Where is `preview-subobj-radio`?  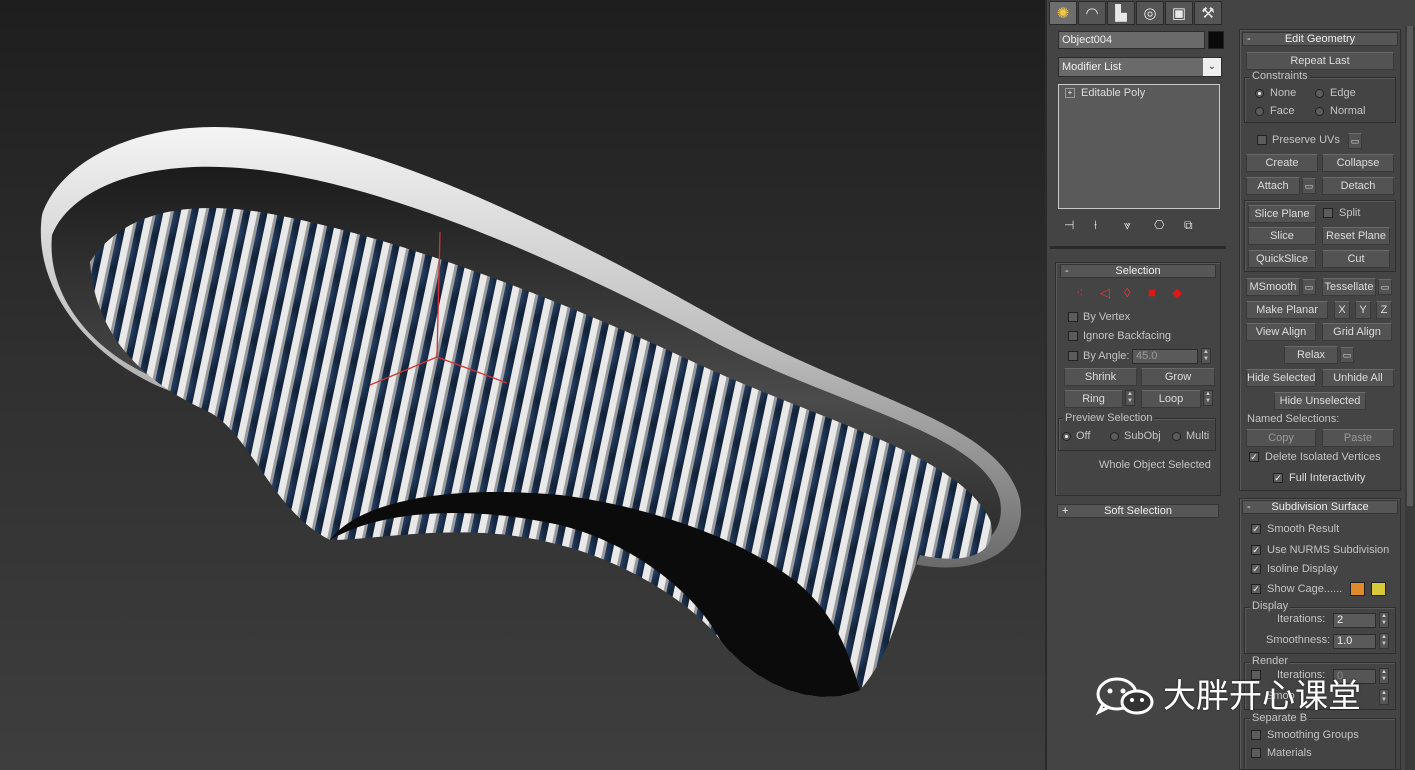
preview-subobj-radio is located at coordinates (1114, 436).